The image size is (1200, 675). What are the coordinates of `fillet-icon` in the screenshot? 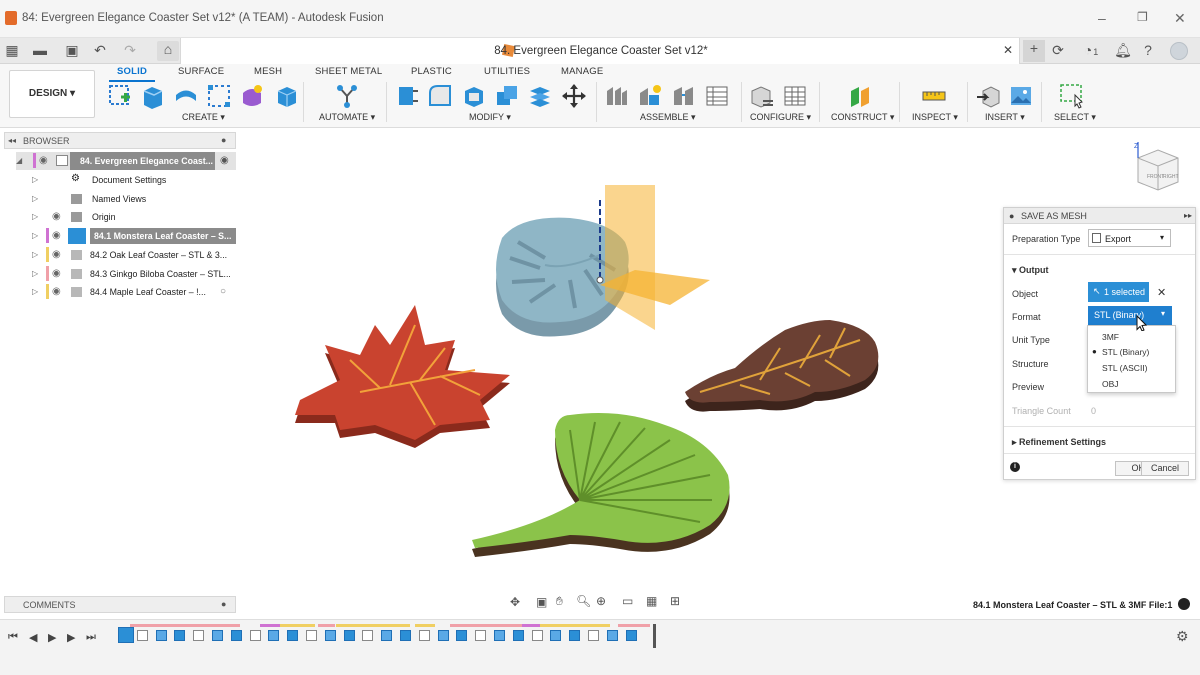 It's located at (440, 96).